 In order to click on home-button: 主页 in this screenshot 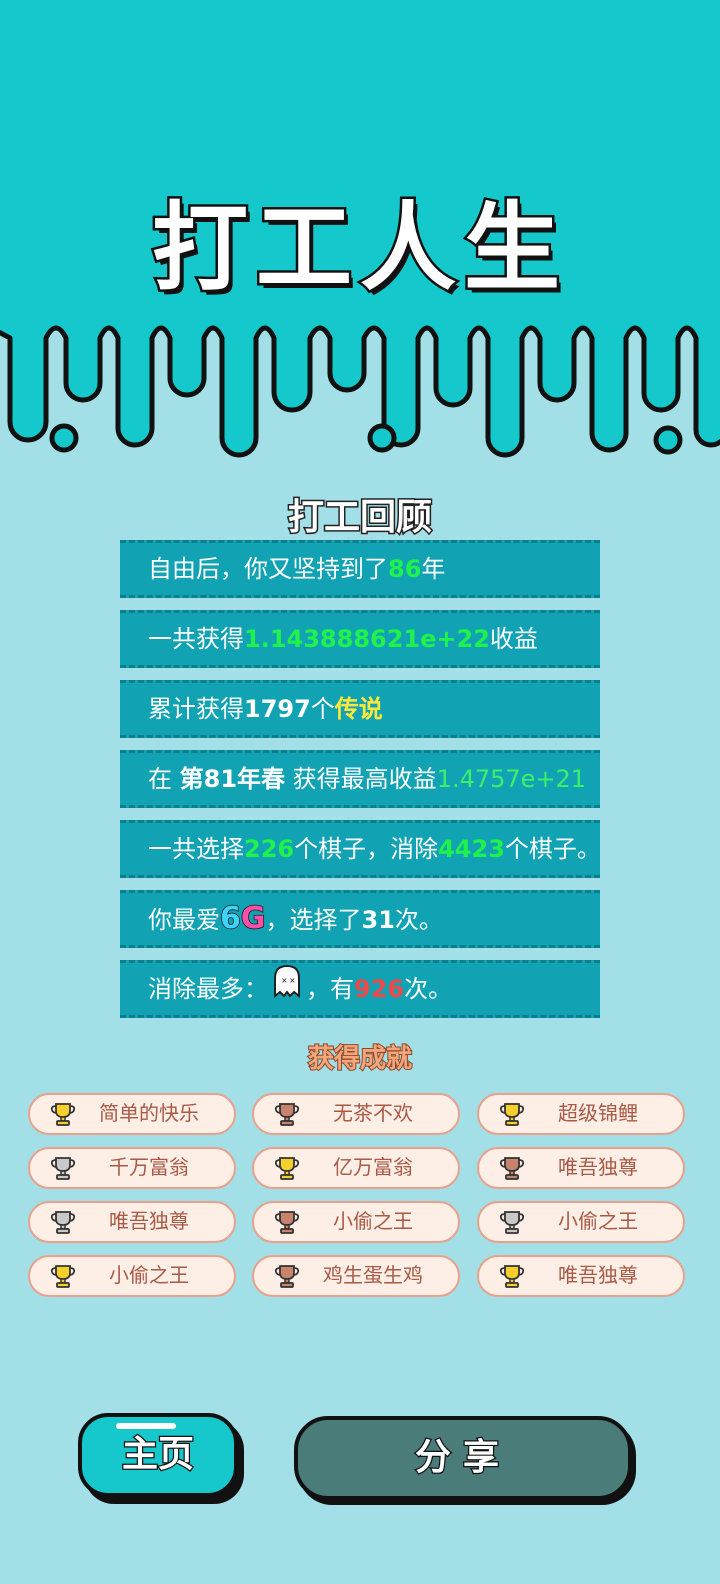, I will do `click(158, 1455)`.